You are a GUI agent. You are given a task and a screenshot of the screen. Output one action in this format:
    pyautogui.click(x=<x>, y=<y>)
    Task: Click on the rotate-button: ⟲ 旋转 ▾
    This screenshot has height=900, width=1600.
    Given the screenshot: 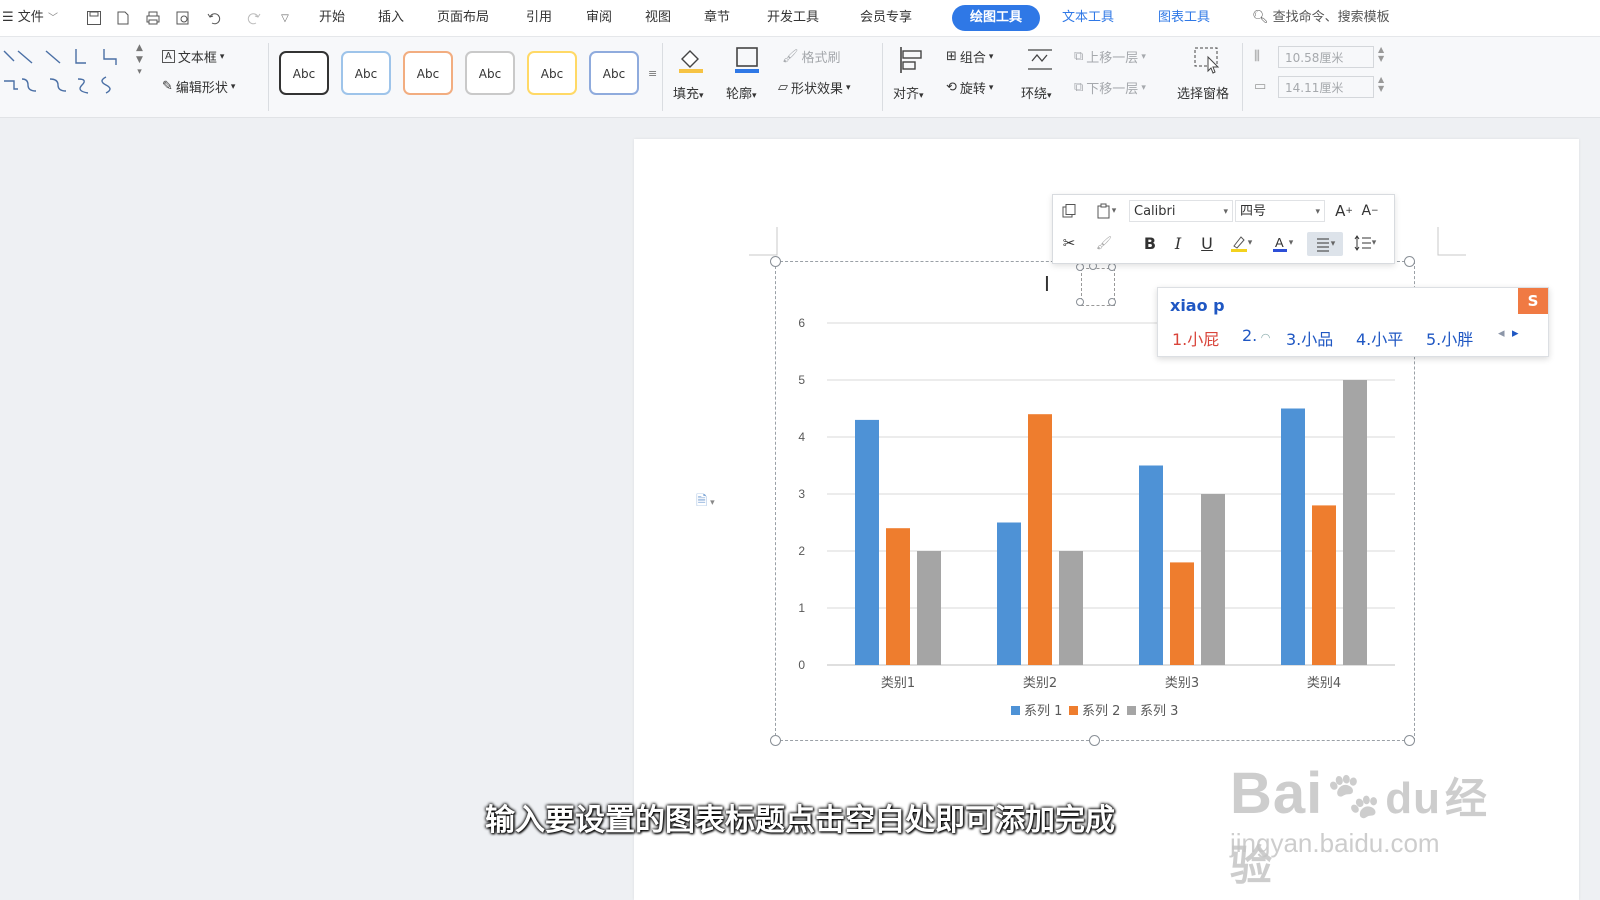 What is the action you would take?
    pyautogui.click(x=969, y=87)
    